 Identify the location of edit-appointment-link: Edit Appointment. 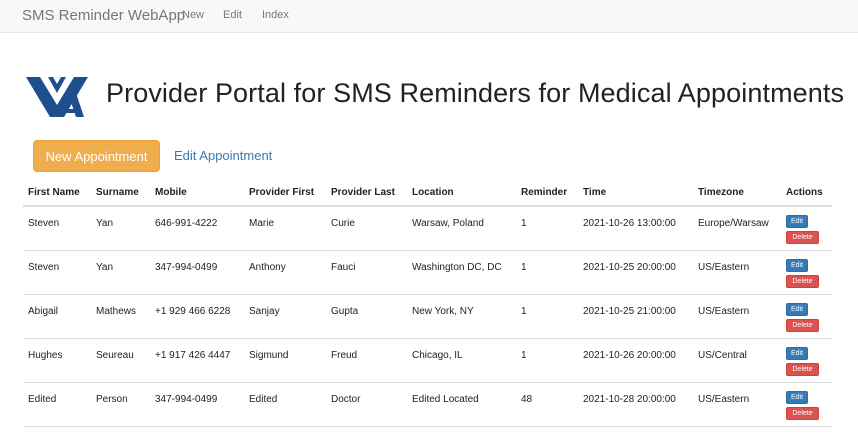
(223, 155).